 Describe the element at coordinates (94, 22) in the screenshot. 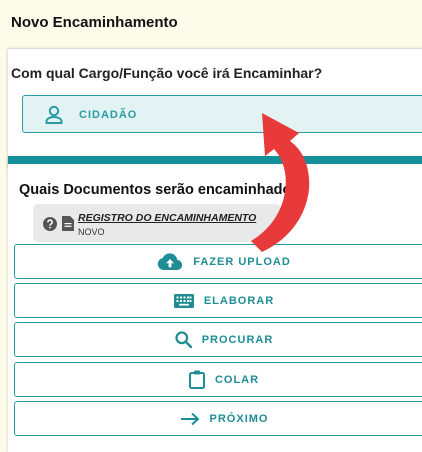

I see `page-title: Novo Encaminhamento` at that location.